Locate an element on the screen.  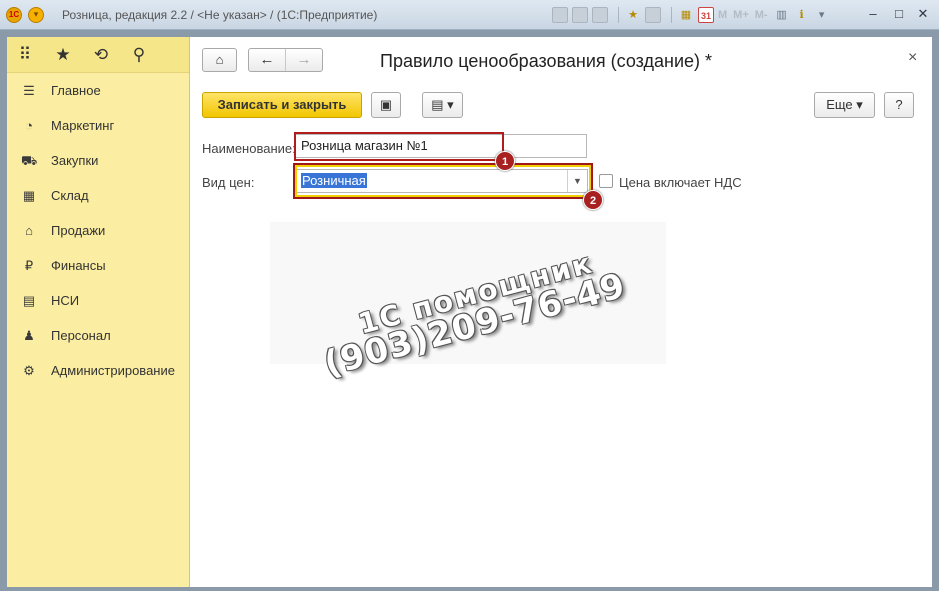
warehouse-icon: ▦ is located at coordinates (29, 195).